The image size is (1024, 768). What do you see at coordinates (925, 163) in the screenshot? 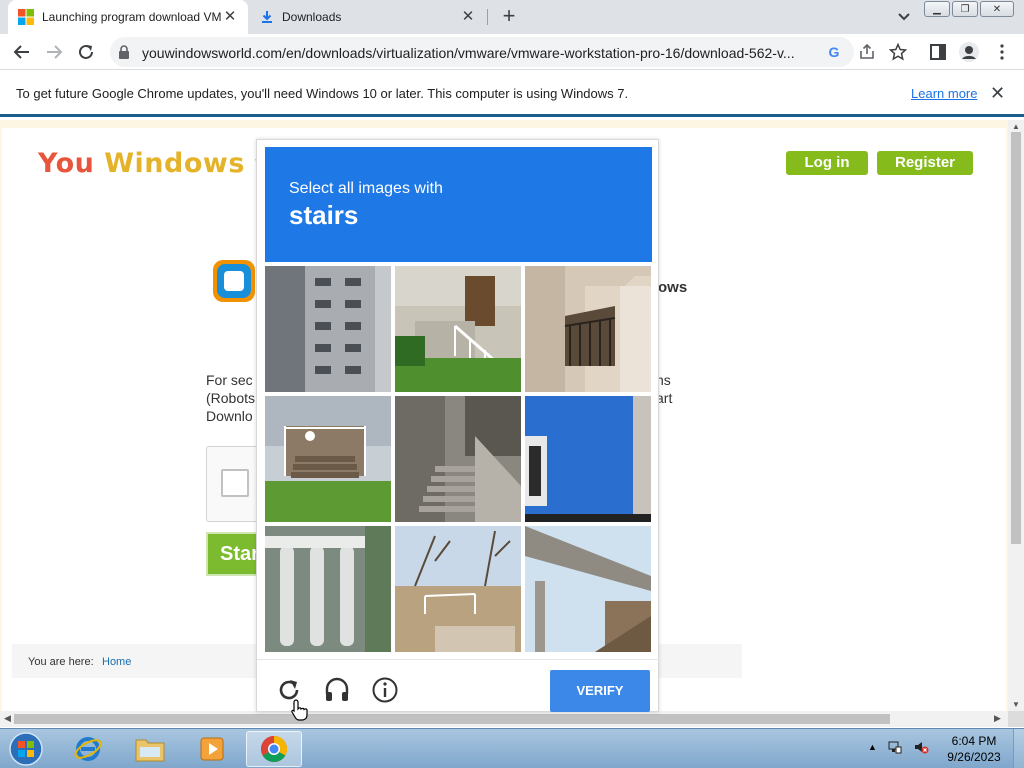
I see `register-button: Register` at bounding box center [925, 163].